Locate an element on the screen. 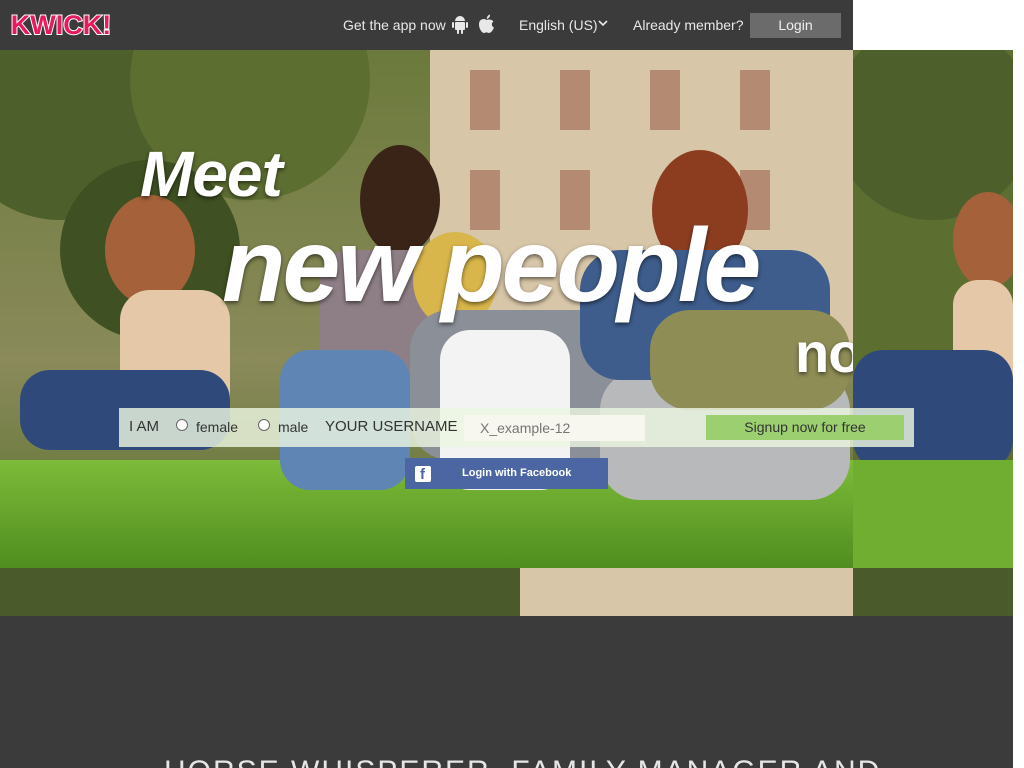  facebook-icon: f is located at coordinates (423, 474).